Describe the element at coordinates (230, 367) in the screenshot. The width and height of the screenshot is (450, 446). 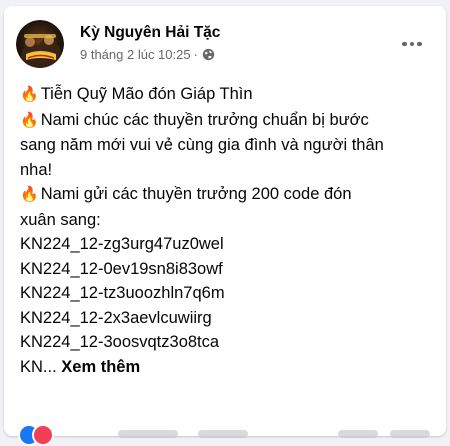
I see `post-line-truncated: KN... Xem thêm` at that location.